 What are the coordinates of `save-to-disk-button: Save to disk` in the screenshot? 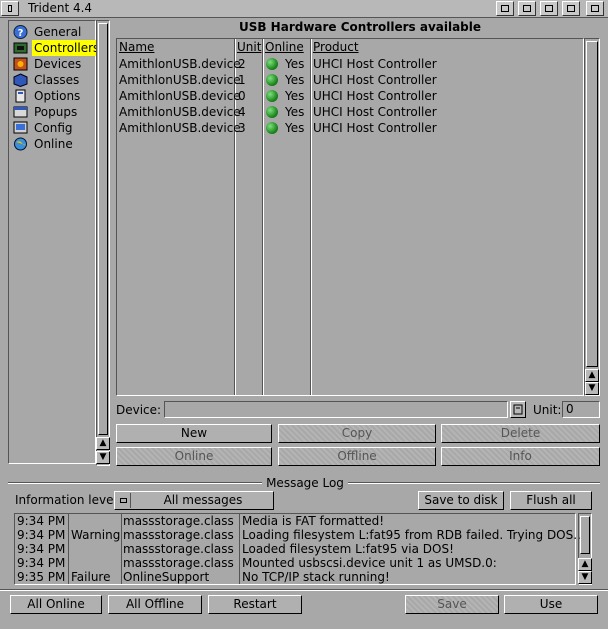 It's located at (461, 500).